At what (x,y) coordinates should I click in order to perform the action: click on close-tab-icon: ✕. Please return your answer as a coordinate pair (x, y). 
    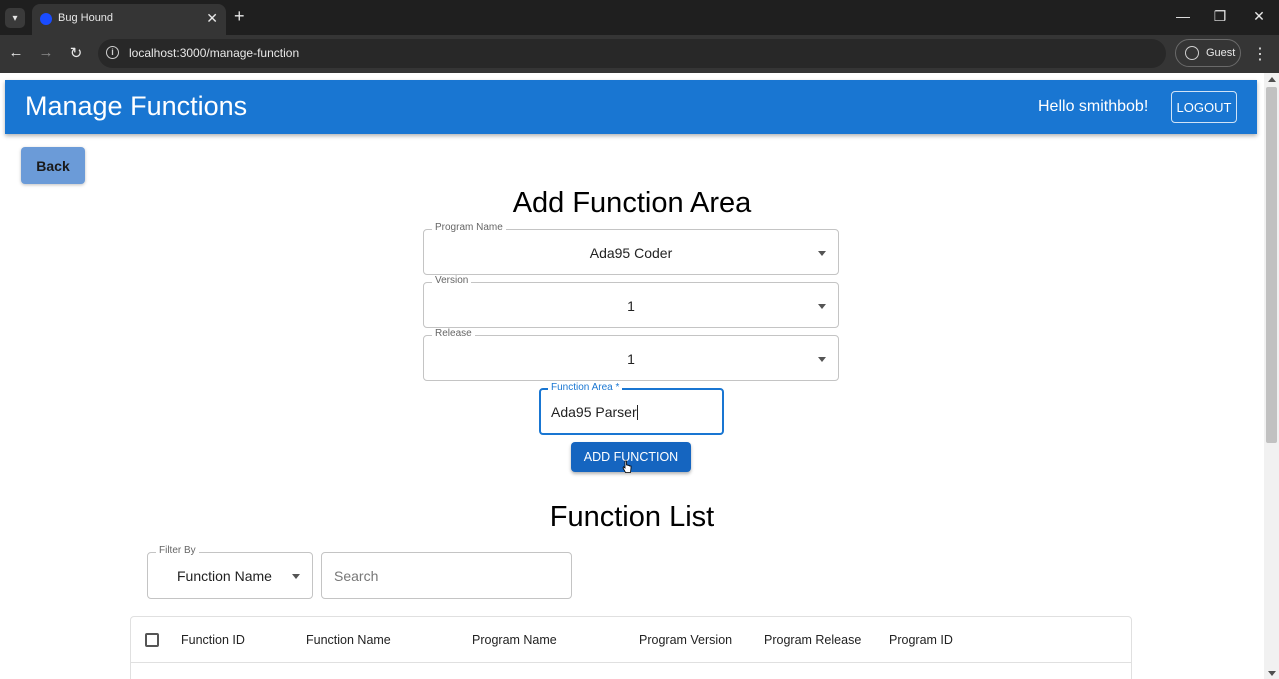
    Looking at the image, I should click on (212, 18).